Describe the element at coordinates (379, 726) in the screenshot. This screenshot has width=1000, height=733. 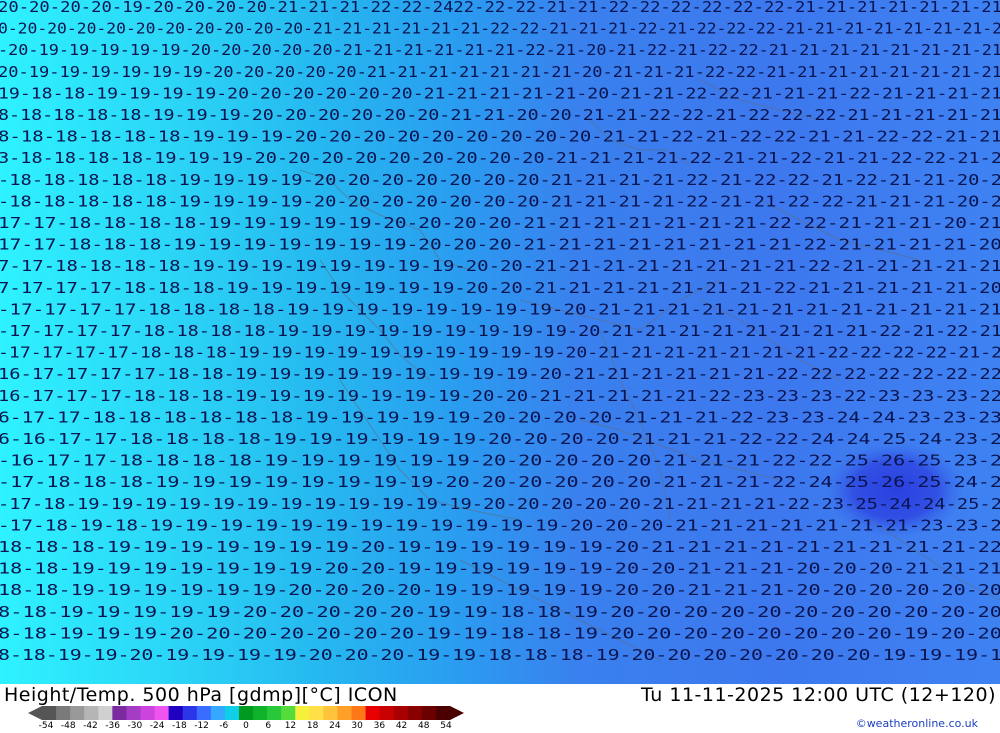
I see `scale-tick-label: 36` at that location.